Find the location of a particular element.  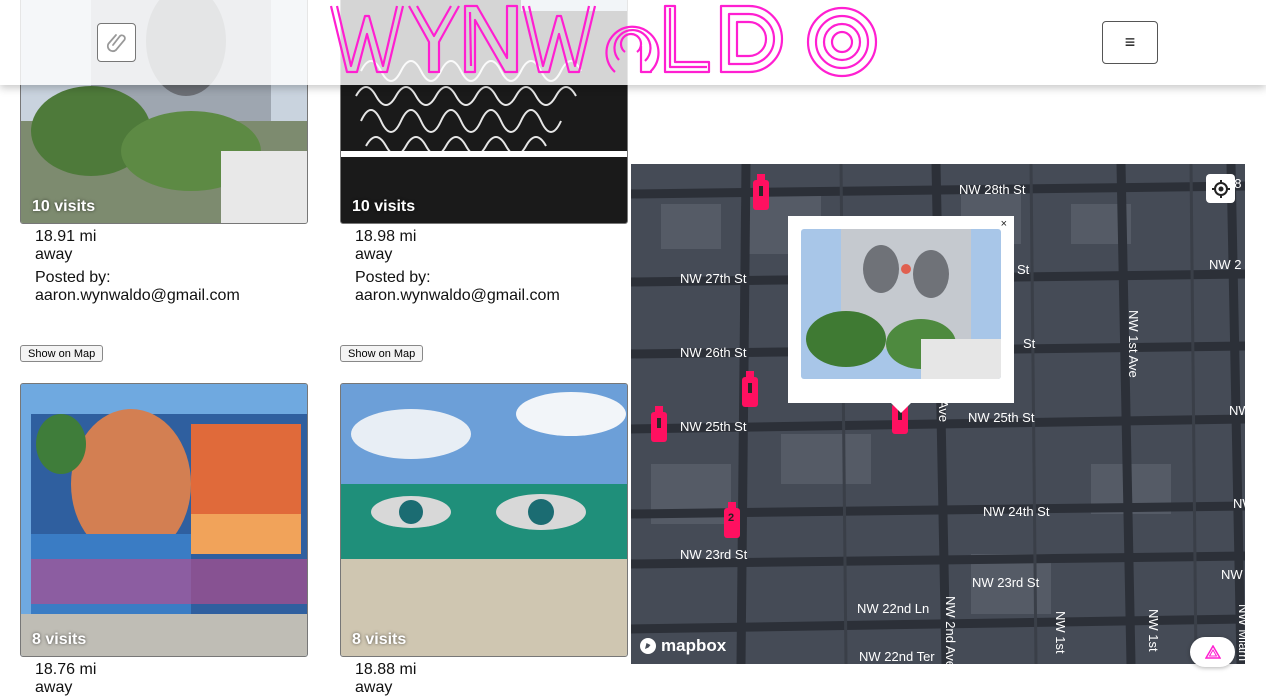

crosshair-icon is located at coordinates (1220, 188).